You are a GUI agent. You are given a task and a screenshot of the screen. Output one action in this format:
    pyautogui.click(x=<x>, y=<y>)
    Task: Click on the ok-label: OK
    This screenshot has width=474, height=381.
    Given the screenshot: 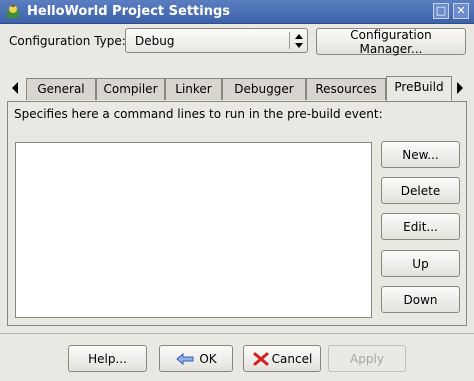 What is the action you would take?
    pyautogui.click(x=208, y=358)
    